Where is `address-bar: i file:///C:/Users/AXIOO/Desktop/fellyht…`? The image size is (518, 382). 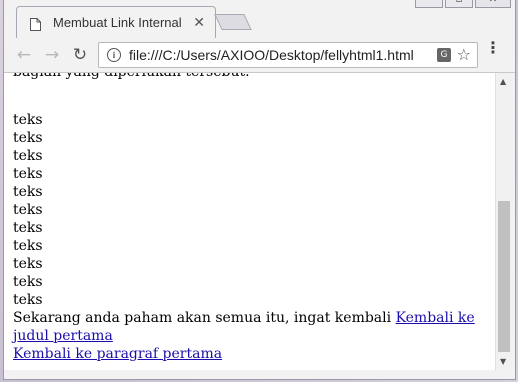
address-bar: i file:///C:/Users/AXIOO/Desktop/fellyht… is located at coordinates (288, 55).